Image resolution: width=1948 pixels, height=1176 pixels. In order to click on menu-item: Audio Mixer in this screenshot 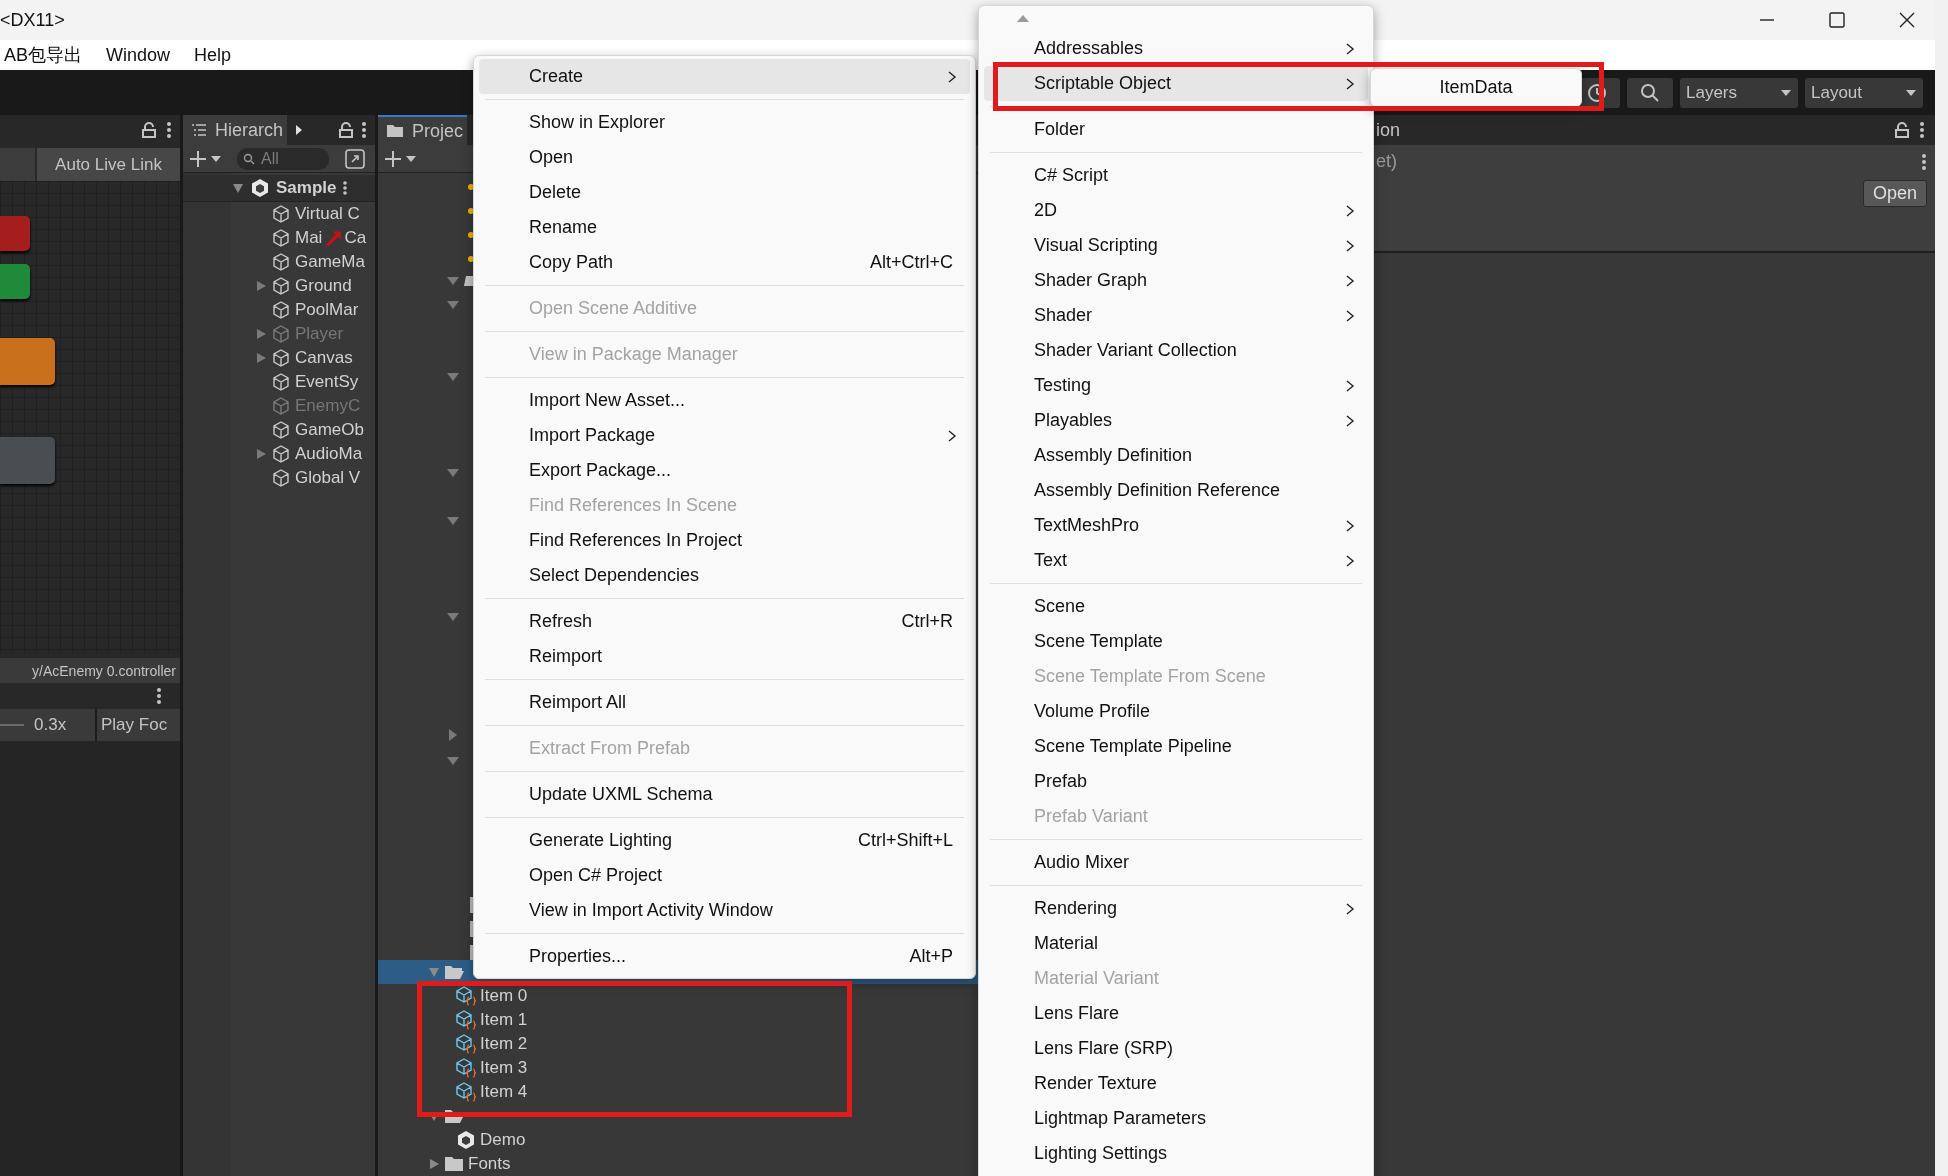, I will do `click(1176, 862)`.